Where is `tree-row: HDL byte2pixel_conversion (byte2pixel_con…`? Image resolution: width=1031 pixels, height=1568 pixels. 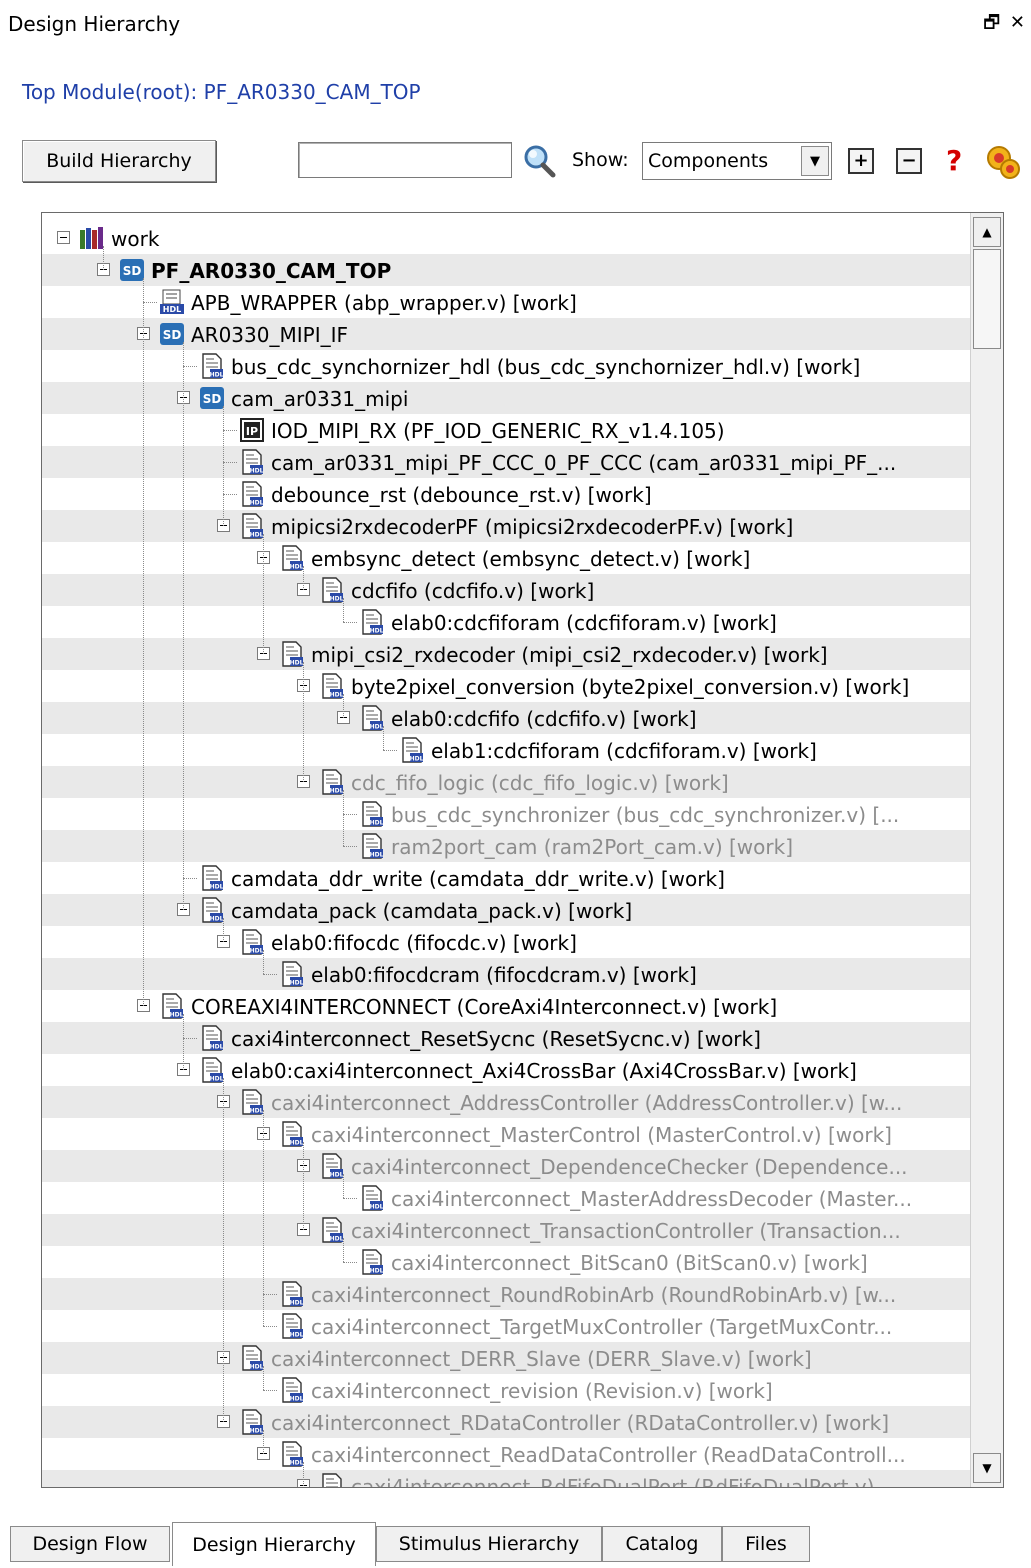
tree-row: HDL byte2pixel_conversion (byte2pixel_con… is located at coordinates (507, 686).